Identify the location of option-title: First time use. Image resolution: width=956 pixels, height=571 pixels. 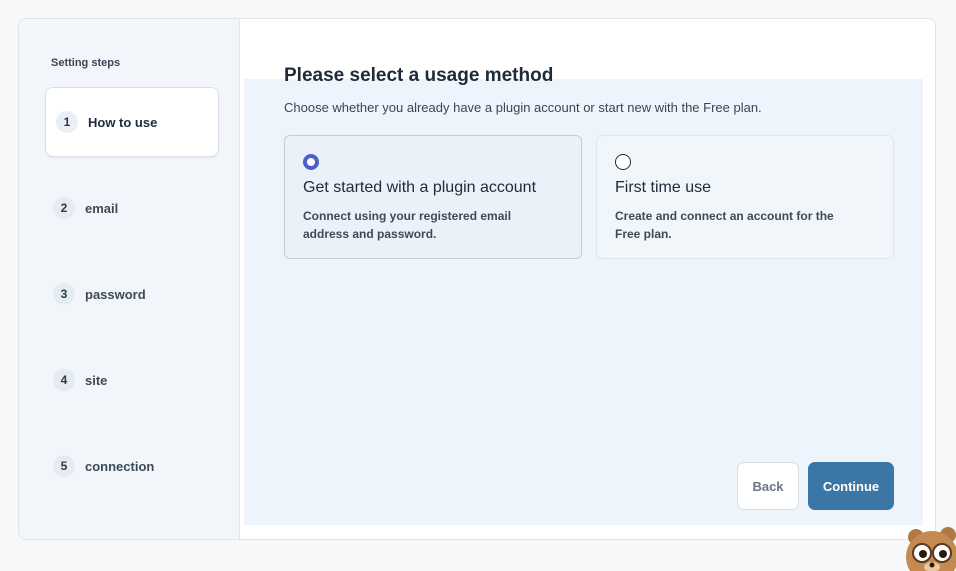
(663, 187).